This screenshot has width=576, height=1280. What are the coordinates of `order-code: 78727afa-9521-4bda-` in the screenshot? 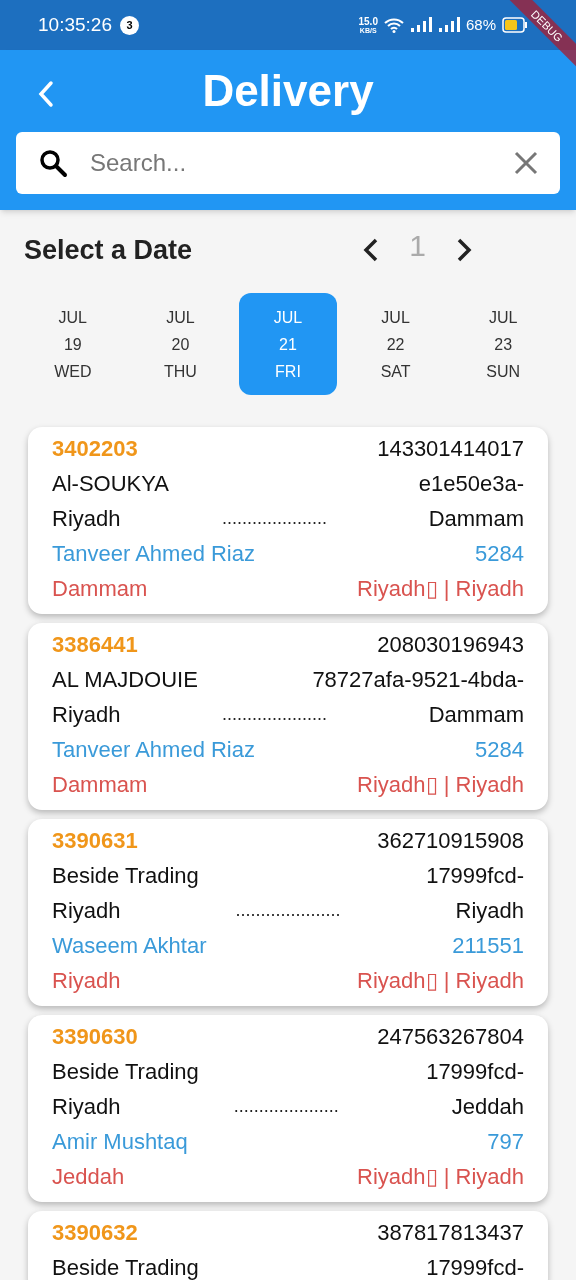 It's located at (418, 680).